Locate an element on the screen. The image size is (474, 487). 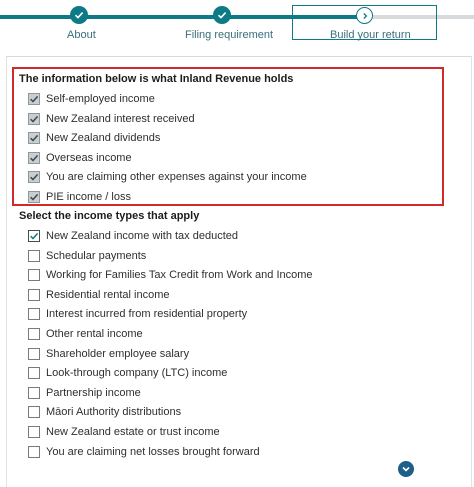
scroll-down-button is located at coordinates (406, 469).